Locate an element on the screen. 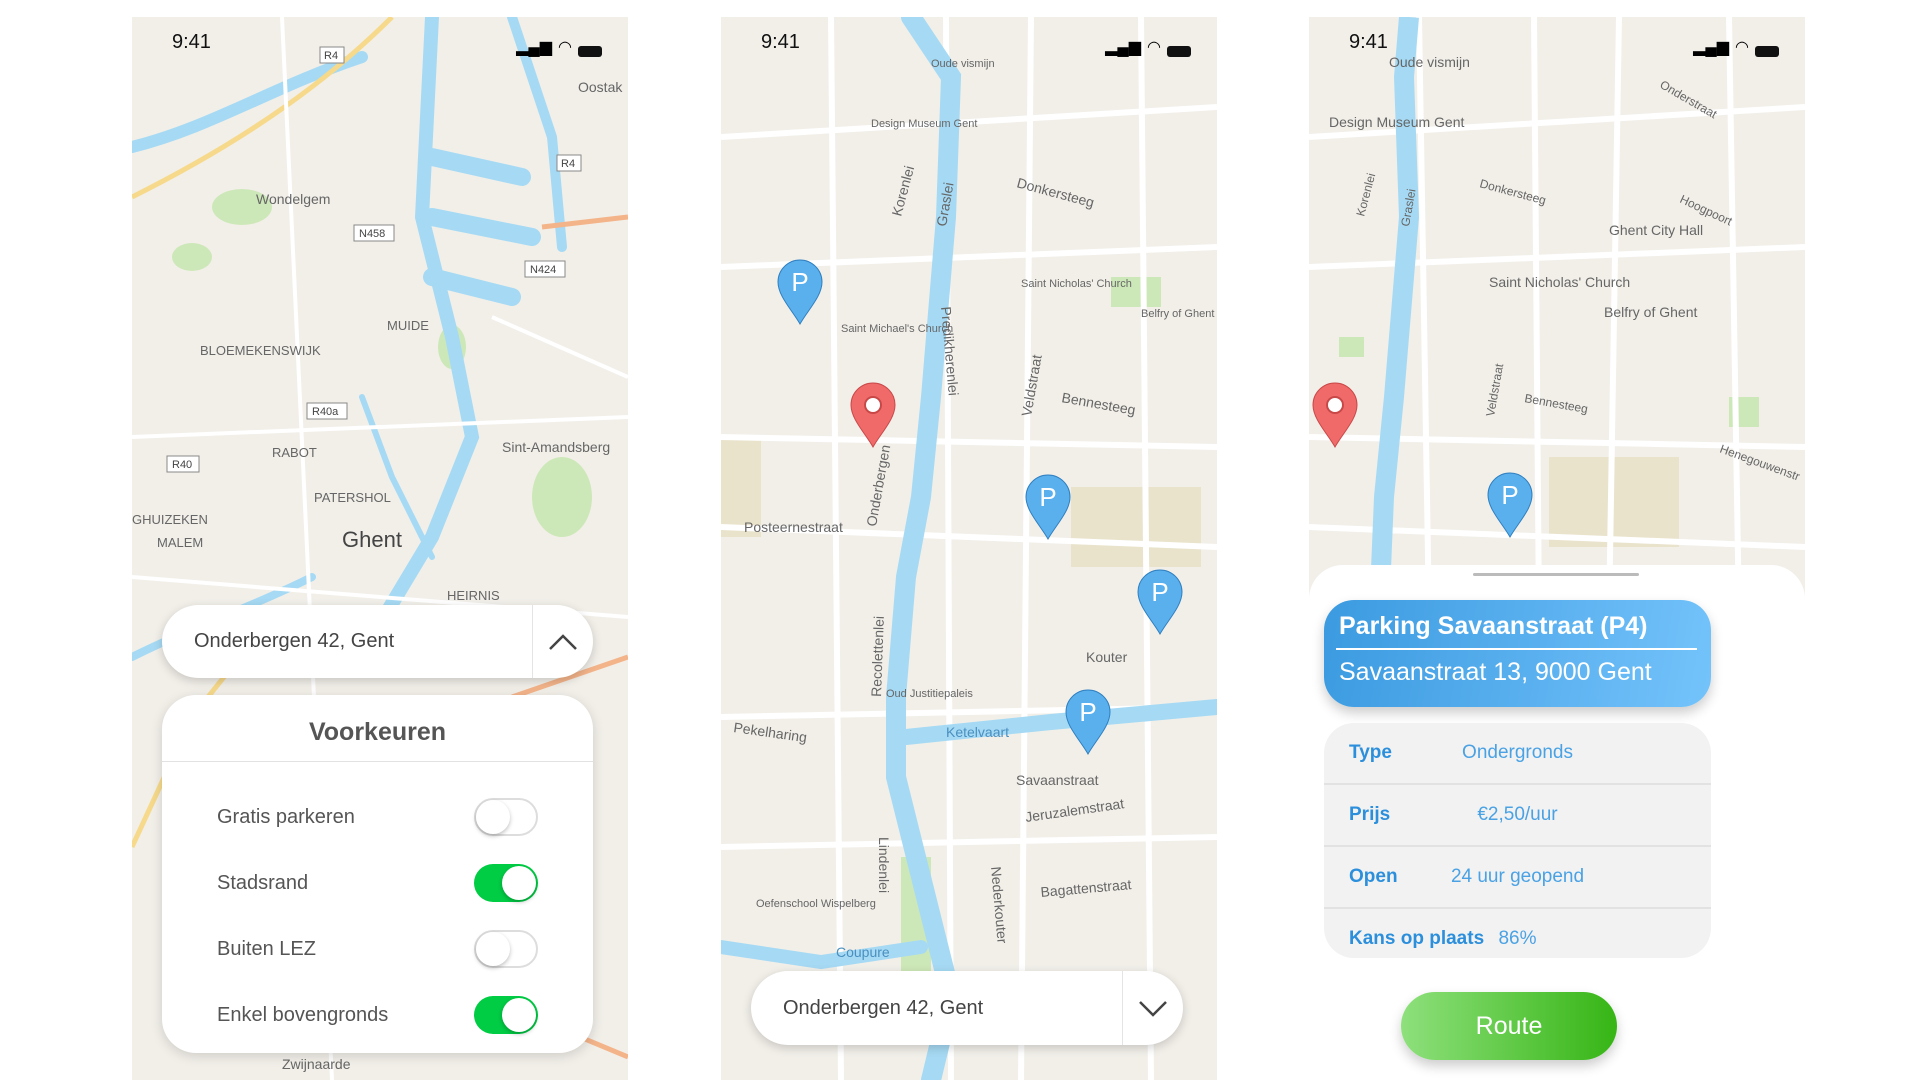 The height and width of the screenshot is (1080, 1920). pref-stadsrand: Stadsrand is located at coordinates (377, 883).